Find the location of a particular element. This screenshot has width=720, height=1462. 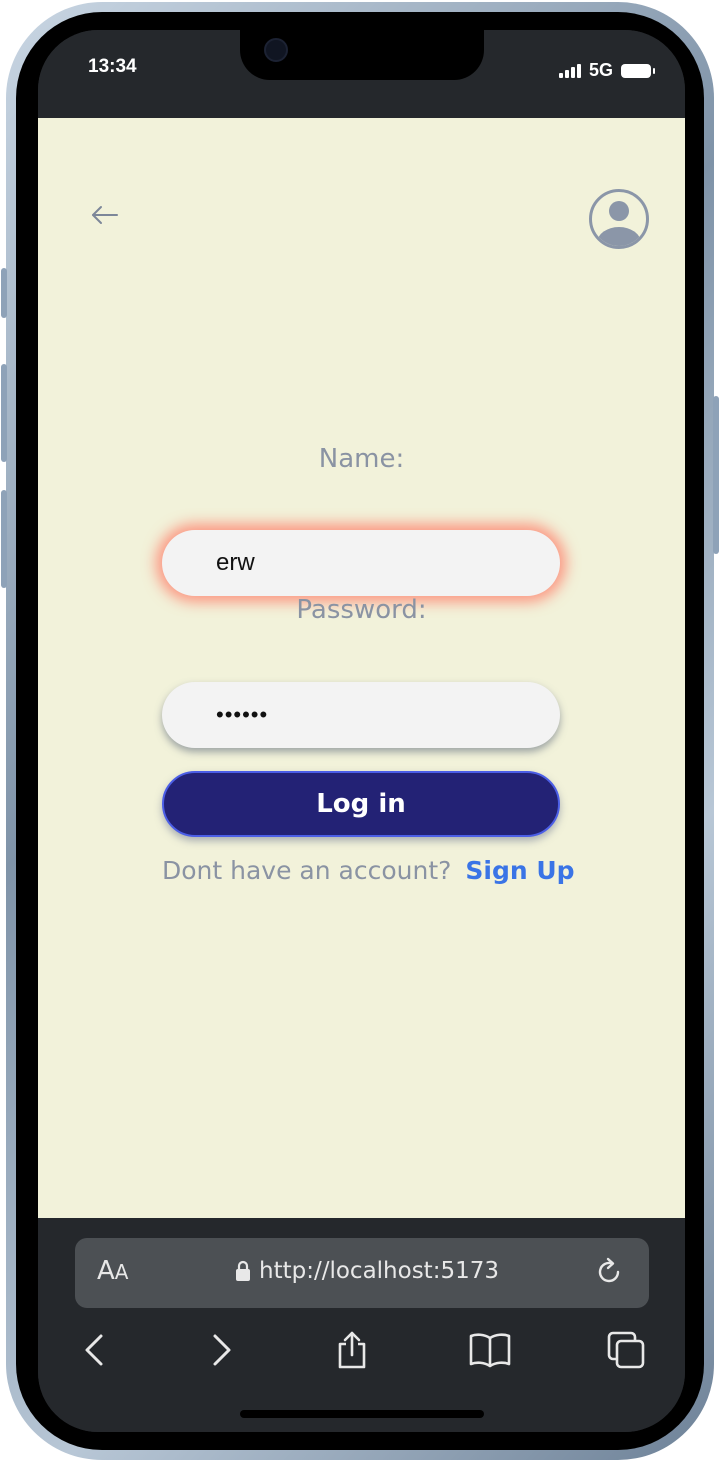

address-bar: AA http://localhost:5173 is located at coordinates (362, 1273).